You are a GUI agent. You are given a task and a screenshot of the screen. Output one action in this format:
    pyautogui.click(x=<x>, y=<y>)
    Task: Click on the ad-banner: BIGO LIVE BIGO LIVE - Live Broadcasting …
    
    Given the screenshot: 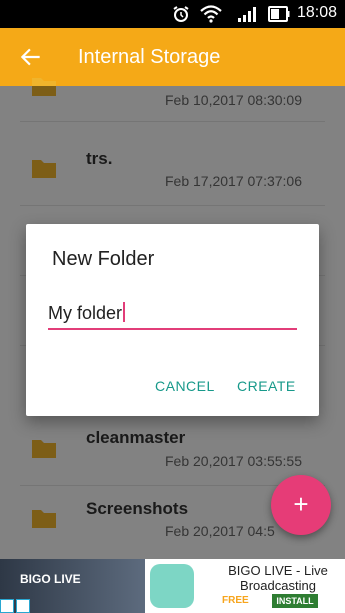 What is the action you would take?
    pyautogui.click(x=172, y=586)
    